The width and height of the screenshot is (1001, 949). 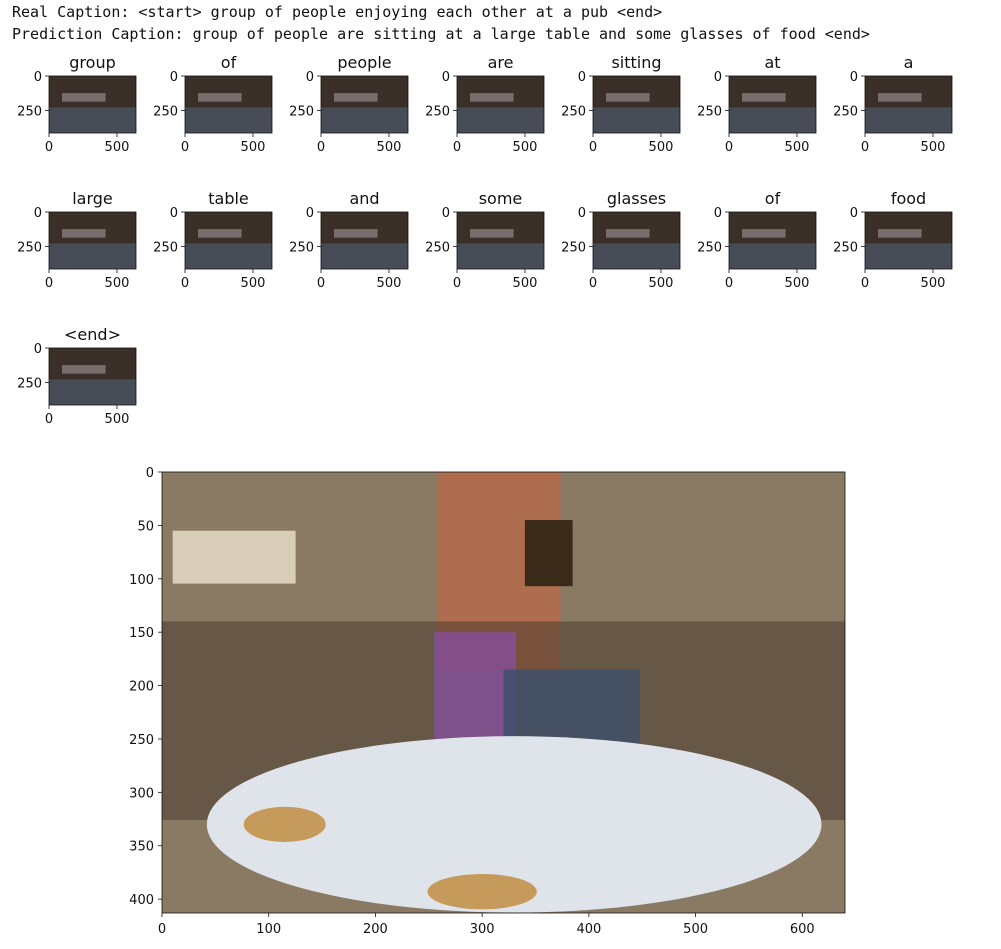 I want to click on attention-subplot: food 0 250 0 500, so click(x=893, y=240).